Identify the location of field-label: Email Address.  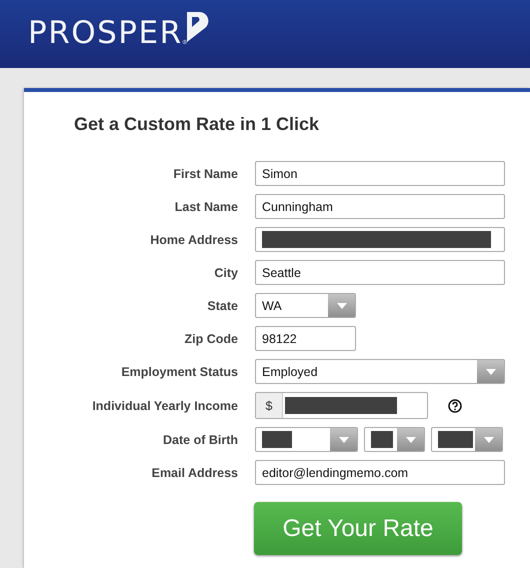
(194, 473).